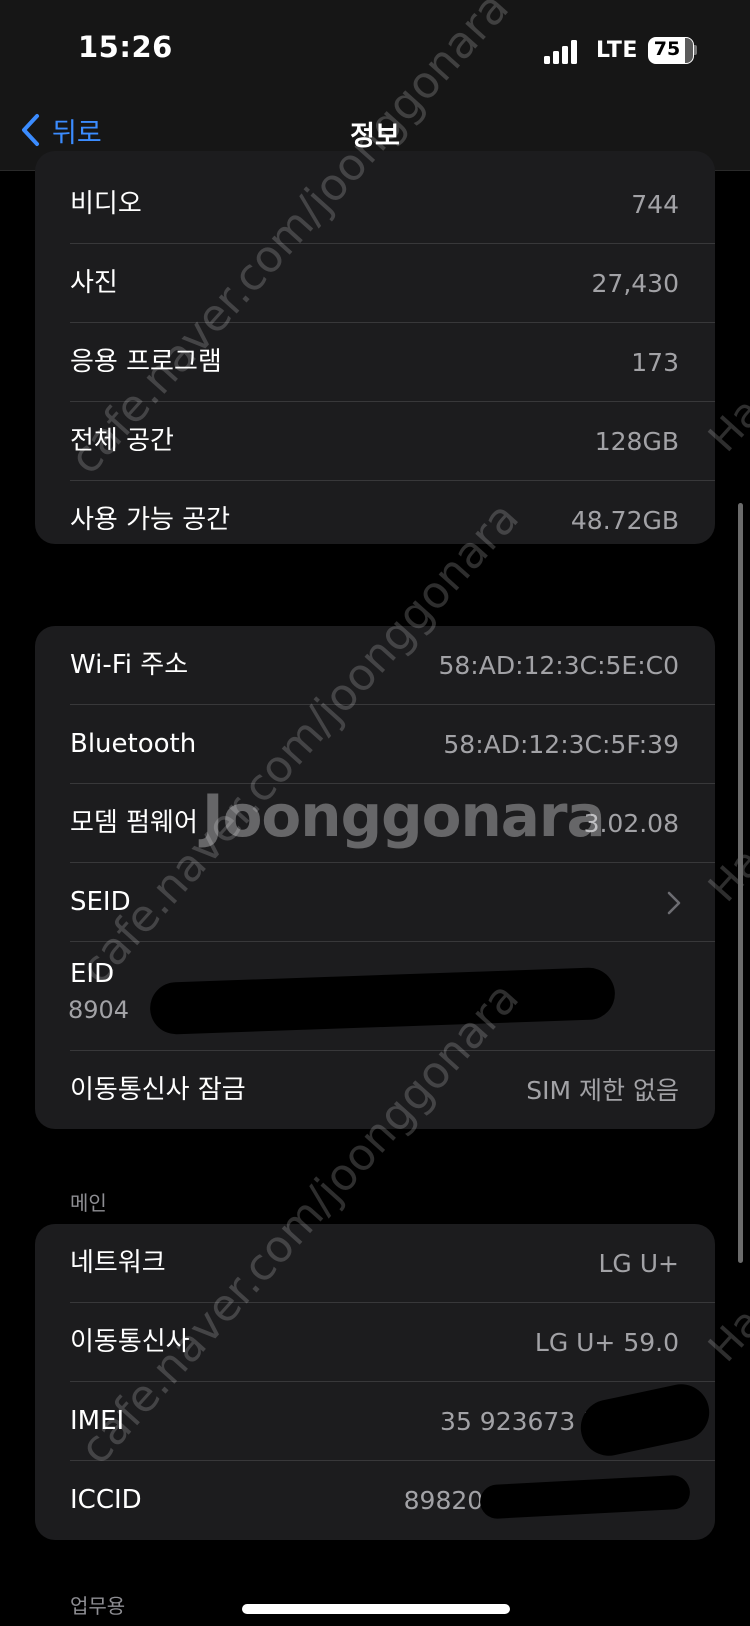 The height and width of the screenshot is (1626, 750). I want to click on row-network: 네트워크 LG U+, so click(375, 1263).